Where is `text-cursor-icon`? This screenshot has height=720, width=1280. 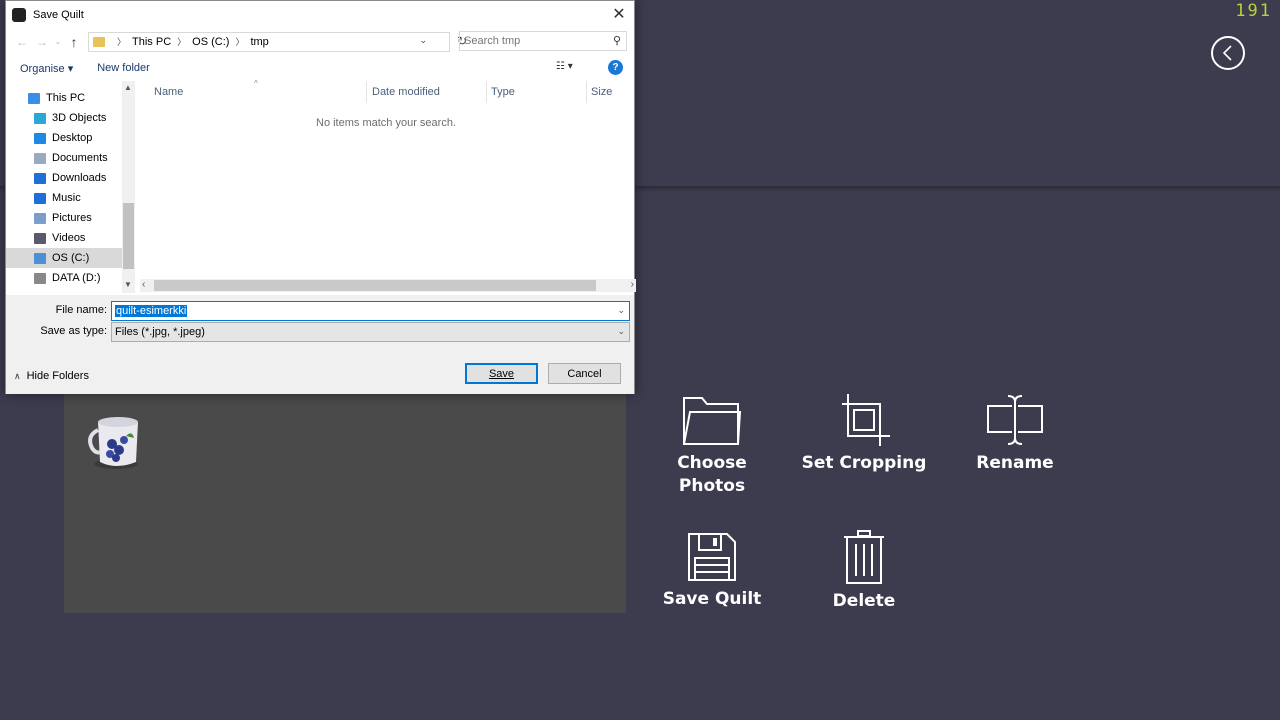 text-cursor-icon is located at coordinates (1015, 420).